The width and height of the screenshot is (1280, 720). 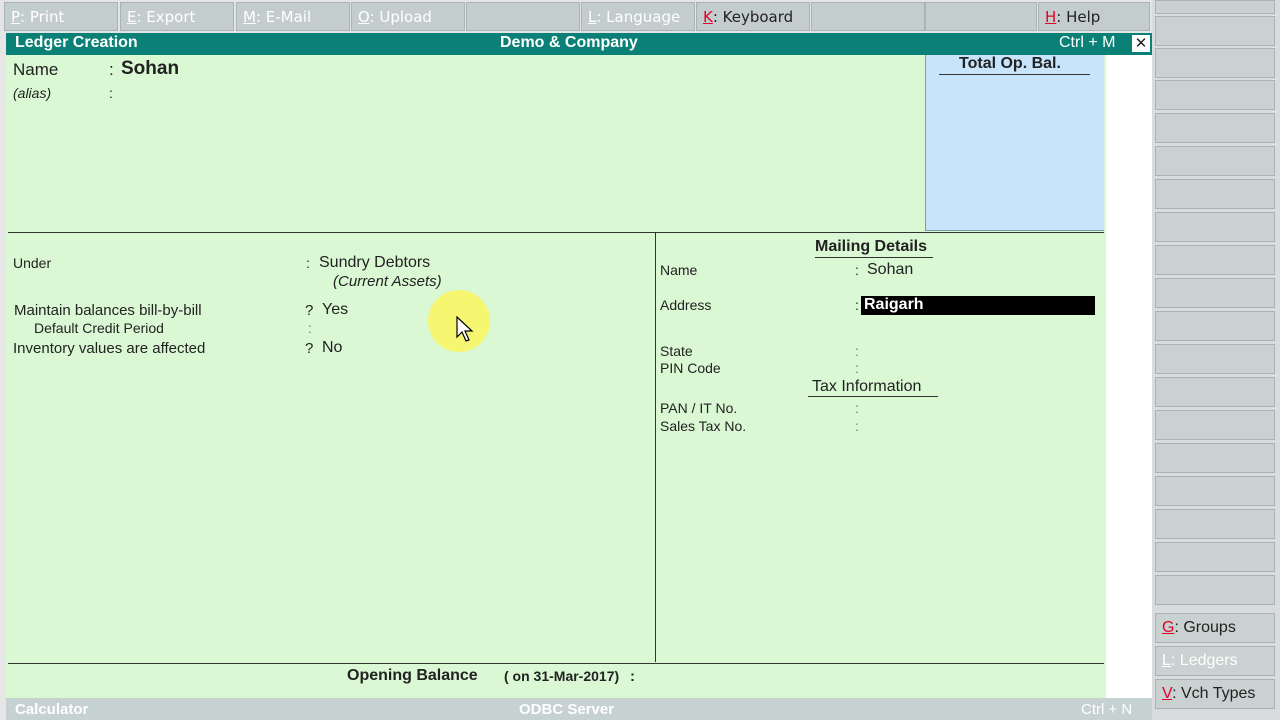 I want to click on email-button: M: E-Mail, so click(x=293, y=16).